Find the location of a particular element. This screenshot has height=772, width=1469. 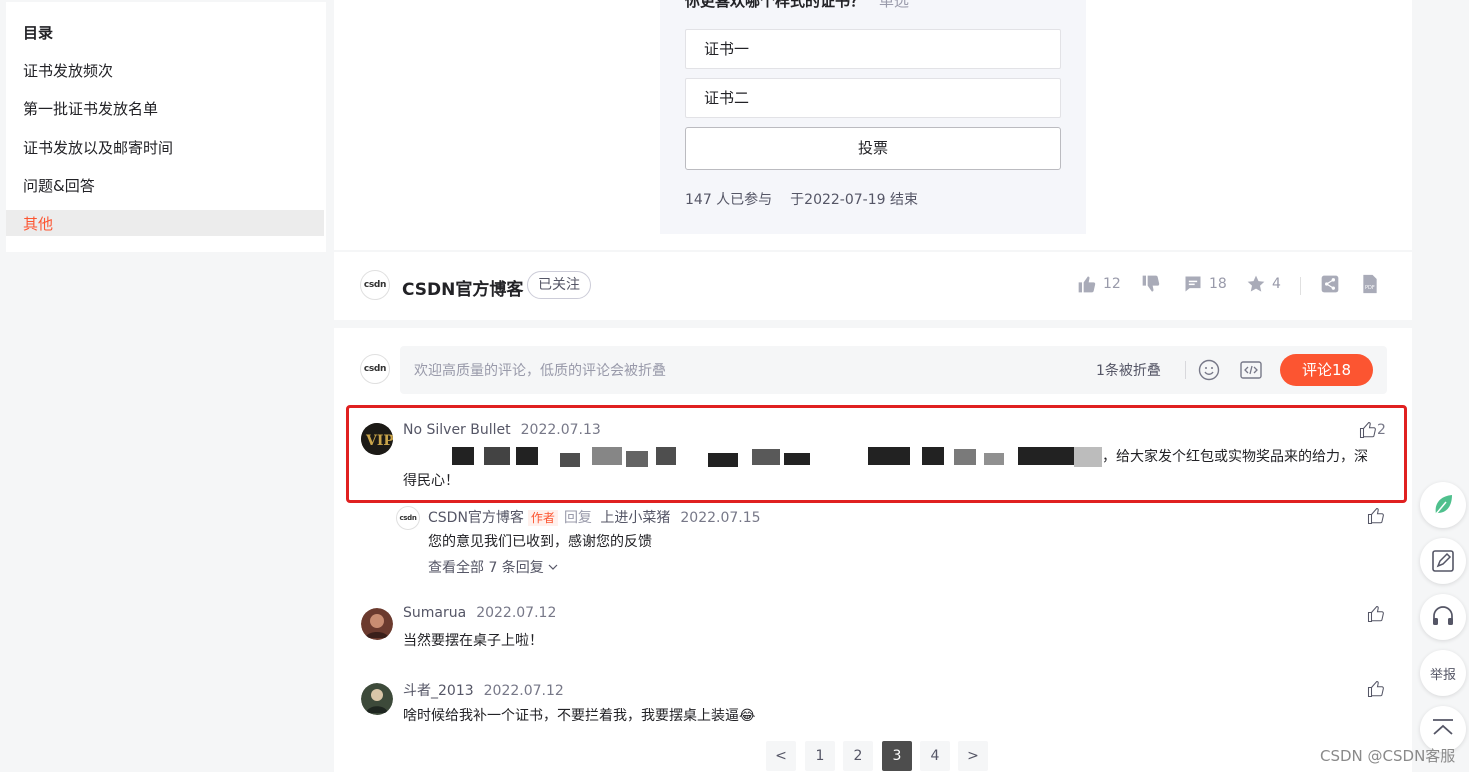

table-of-contents: 目录 证书发放频次 第一批证书发放名单 证书发放以及邮寄时间 问题&回答 其他 is located at coordinates (166, 127).